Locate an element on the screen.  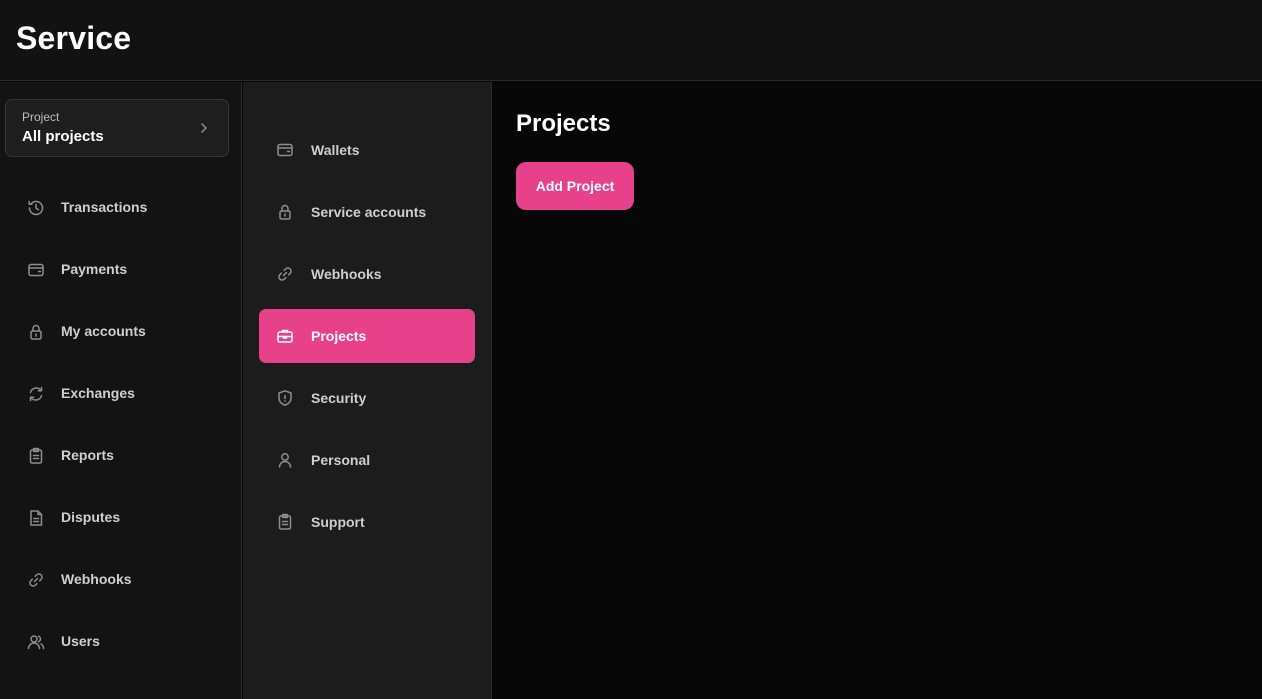
project-selector-label: Project is located at coordinates (41, 117).